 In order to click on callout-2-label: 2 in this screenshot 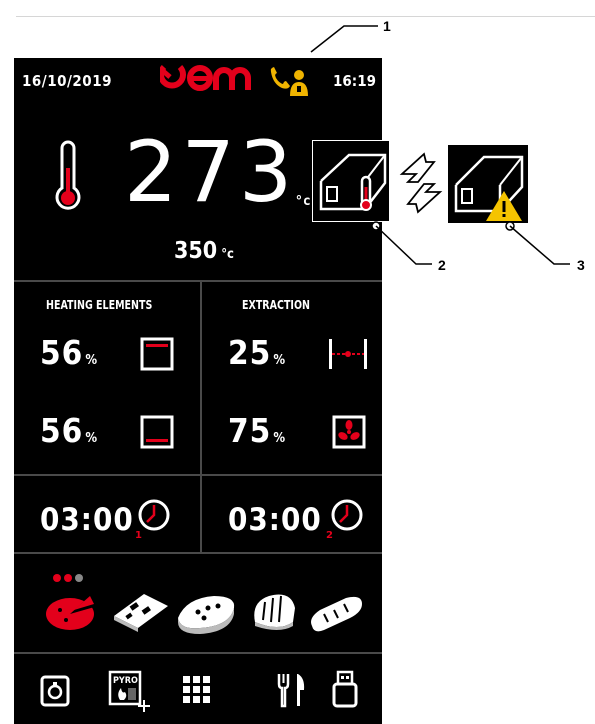, I will do `click(442, 265)`.